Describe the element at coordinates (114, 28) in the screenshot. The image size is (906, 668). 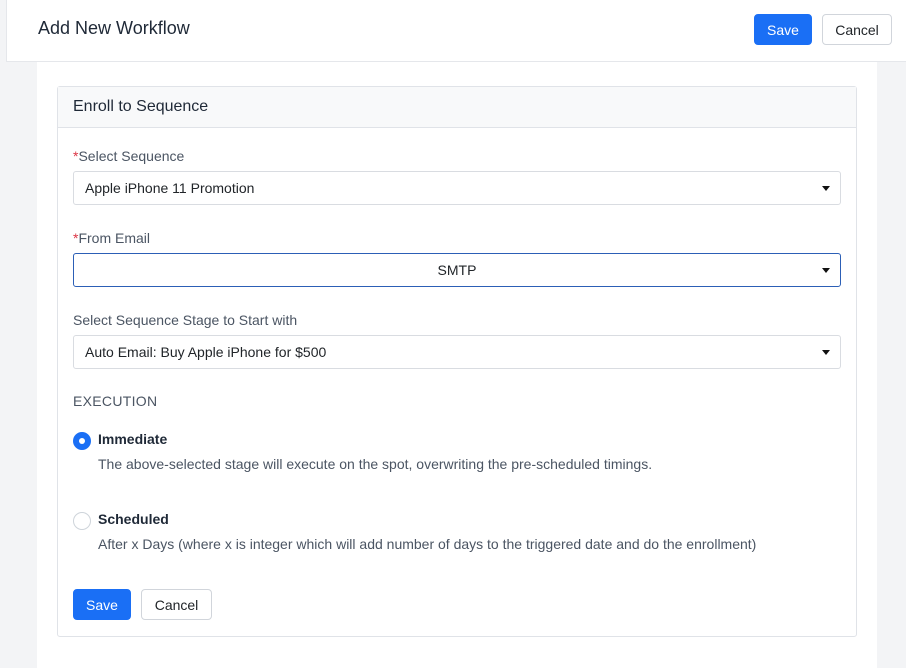
I see `page-title: Add New Workflow` at that location.